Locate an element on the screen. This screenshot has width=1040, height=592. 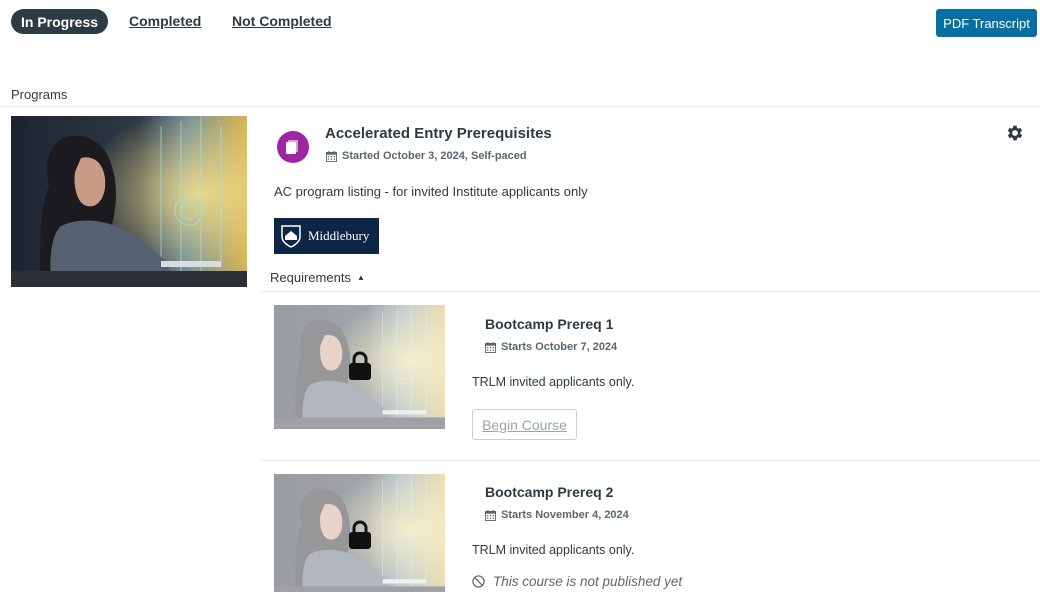
program-start-date: Started October 3, 2024, Self-paced is located at coordinates (434, 156).